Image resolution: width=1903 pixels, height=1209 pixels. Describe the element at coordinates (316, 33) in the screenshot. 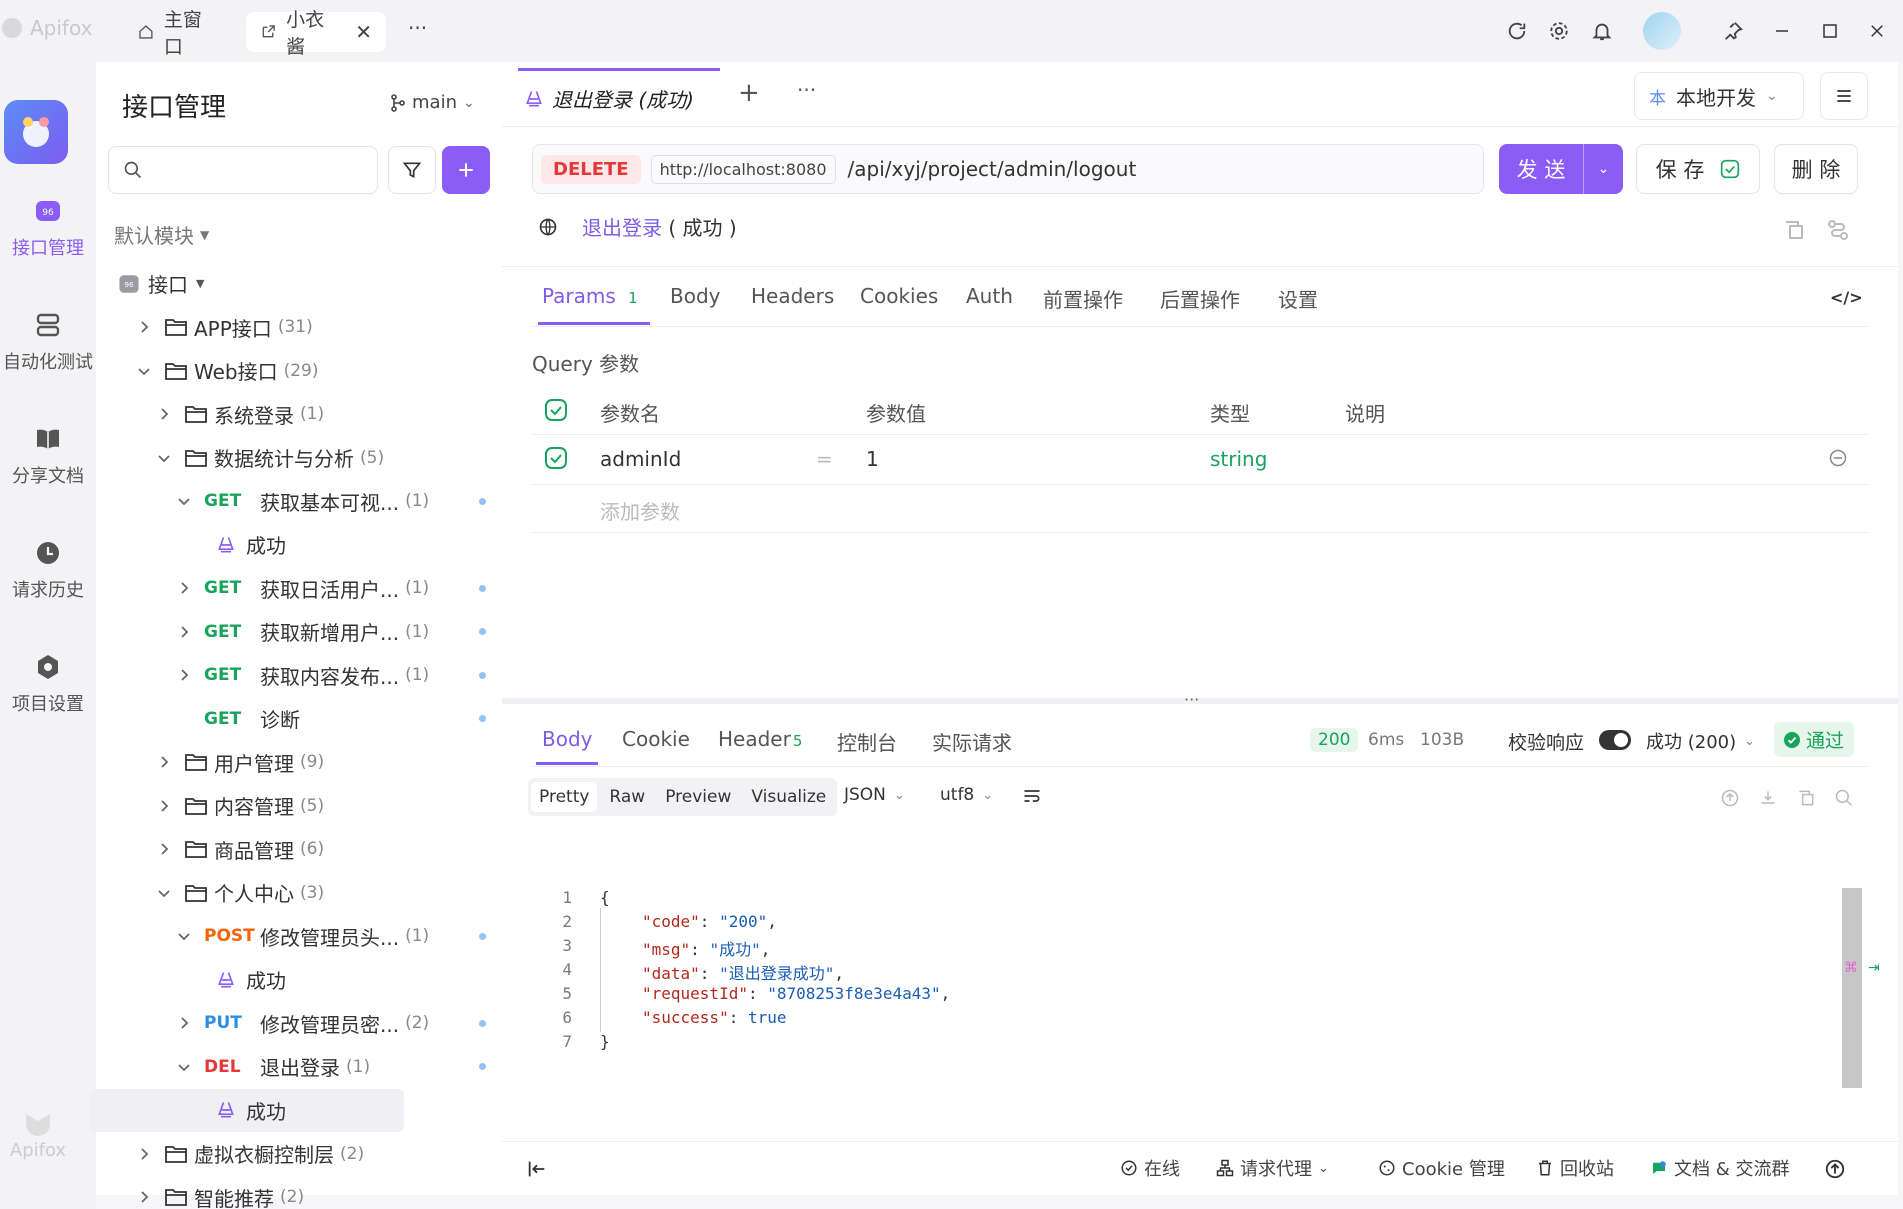

I see `tab-project: 小衣酱 ✕` at that location.